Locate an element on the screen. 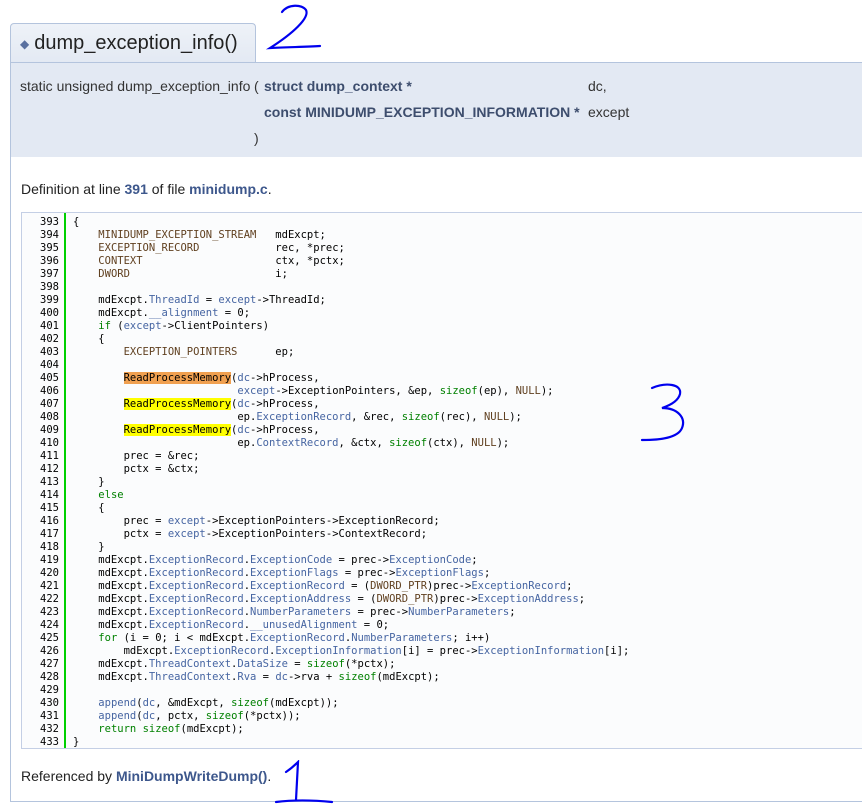 The image size is (862, 808). code-token: DataSize is located at coordinates (262, 664).